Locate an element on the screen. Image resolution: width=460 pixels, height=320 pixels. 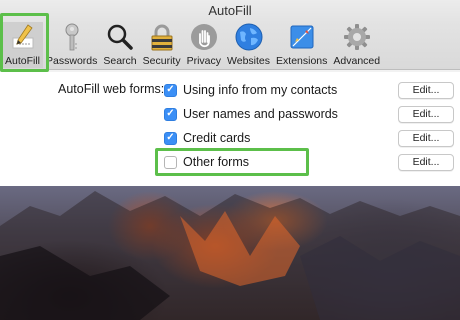
tab-passwords: Passwords is located at coordinates (71, 45).